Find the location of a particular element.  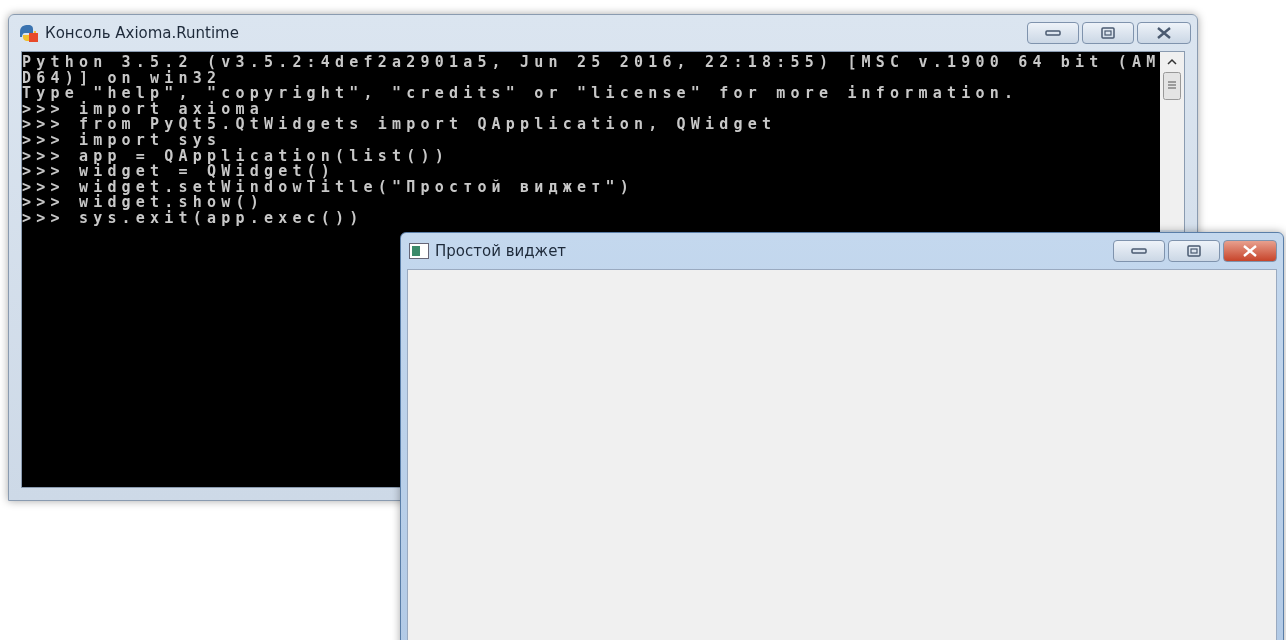

python-logo-icon is located at coordinates (28, 33).